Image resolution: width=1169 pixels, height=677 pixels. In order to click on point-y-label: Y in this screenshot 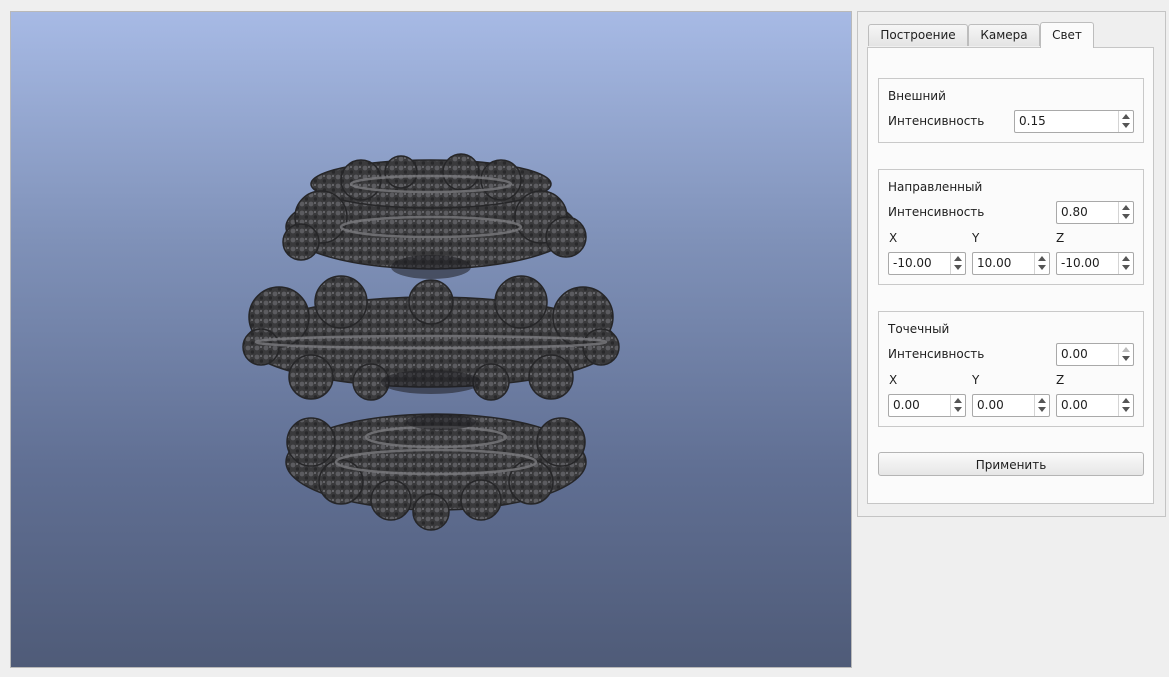, I will do `click(976, 380)`.